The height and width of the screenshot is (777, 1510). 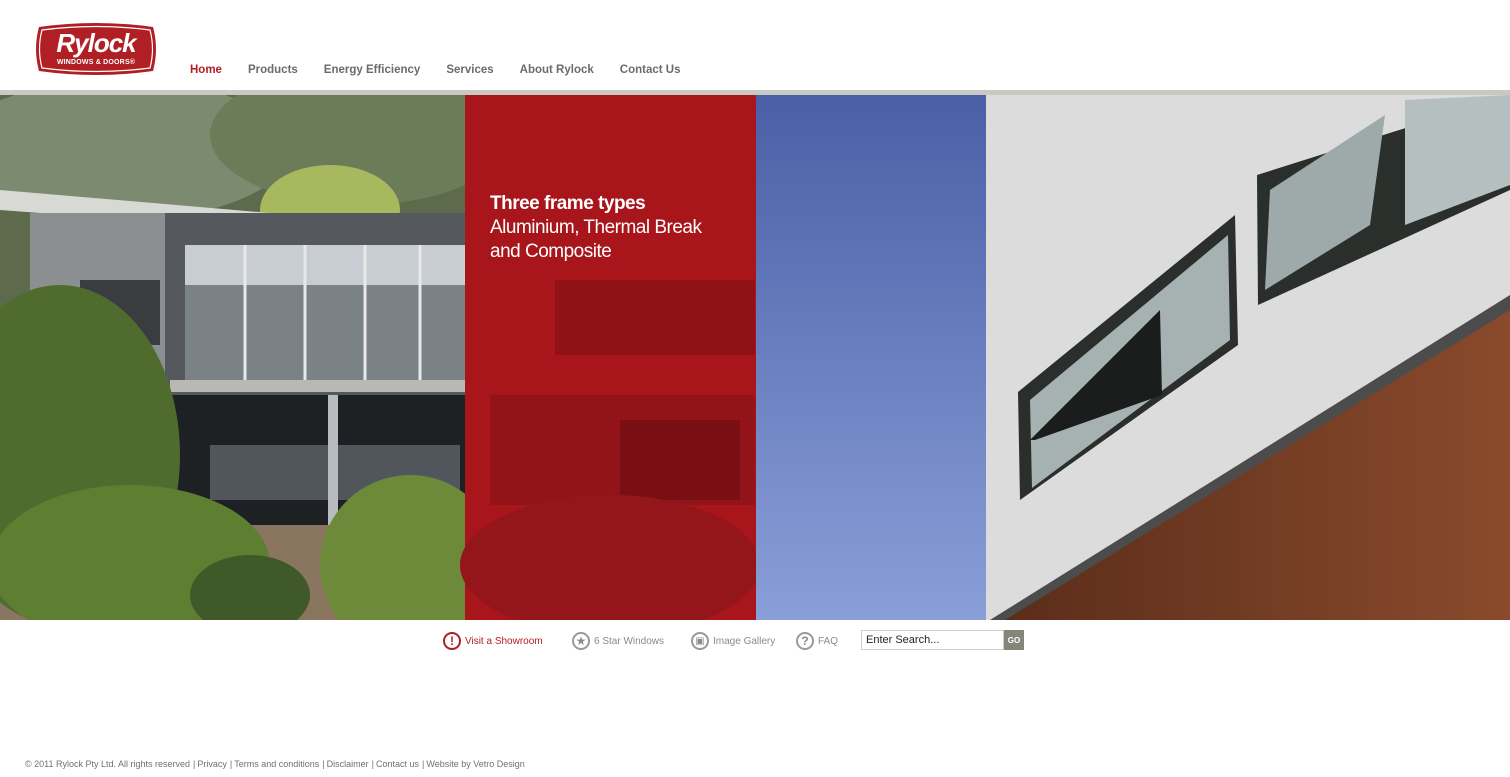 I want to click on gallery-icon: ▣, so click(x=700, y=641).